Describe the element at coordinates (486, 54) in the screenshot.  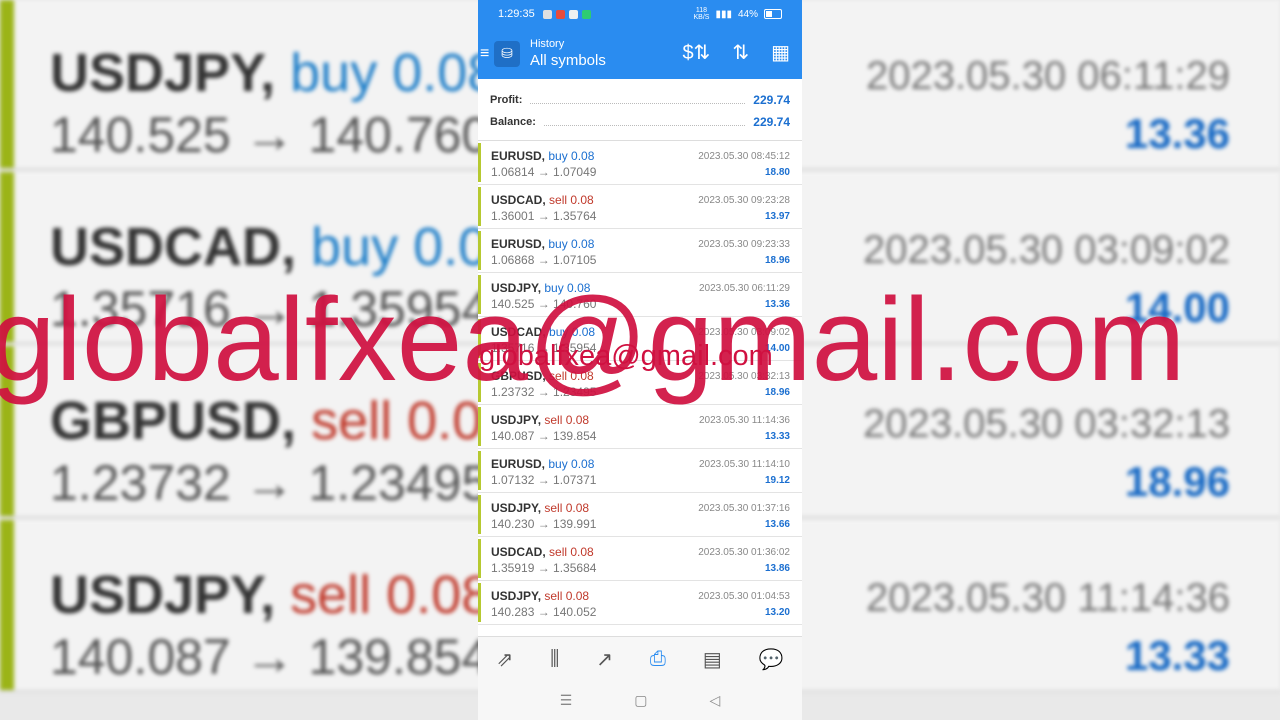
I see `menu-icon: ≡` at that location.